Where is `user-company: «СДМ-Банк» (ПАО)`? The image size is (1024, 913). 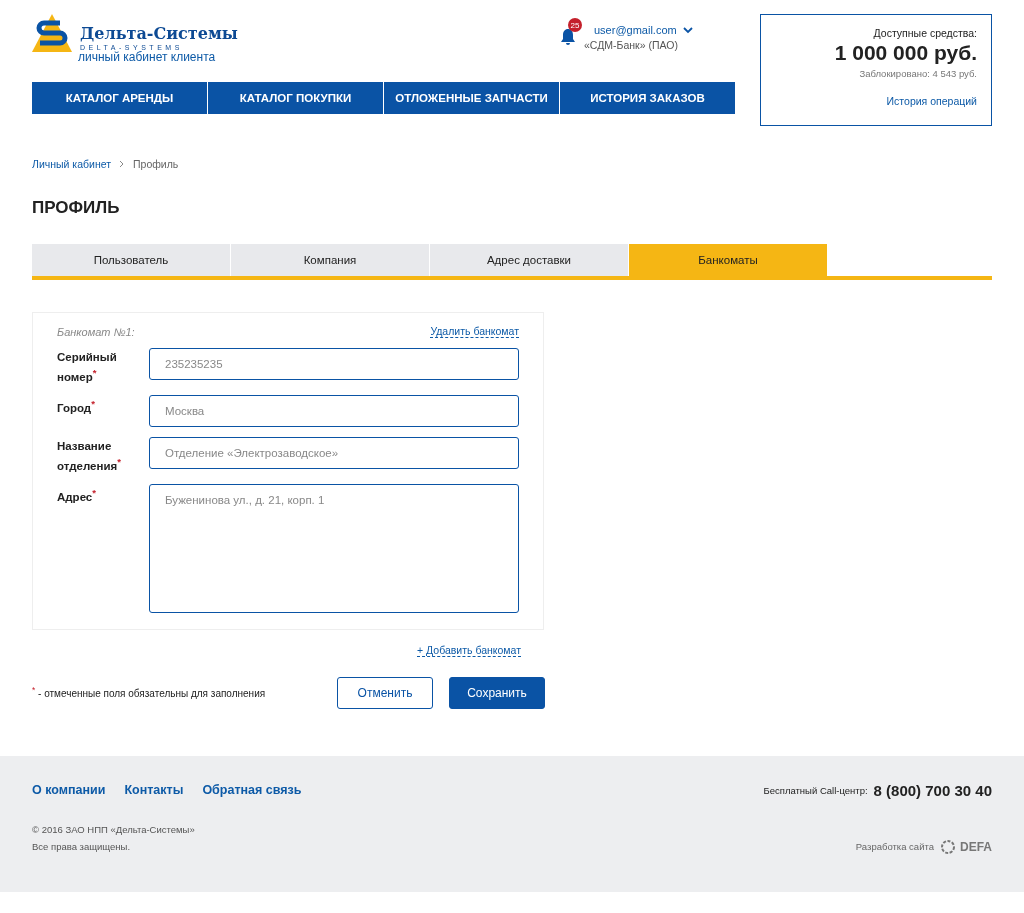
user-company: «СДМ-Банк» (ПАО) is located at coordinates (631, 45).